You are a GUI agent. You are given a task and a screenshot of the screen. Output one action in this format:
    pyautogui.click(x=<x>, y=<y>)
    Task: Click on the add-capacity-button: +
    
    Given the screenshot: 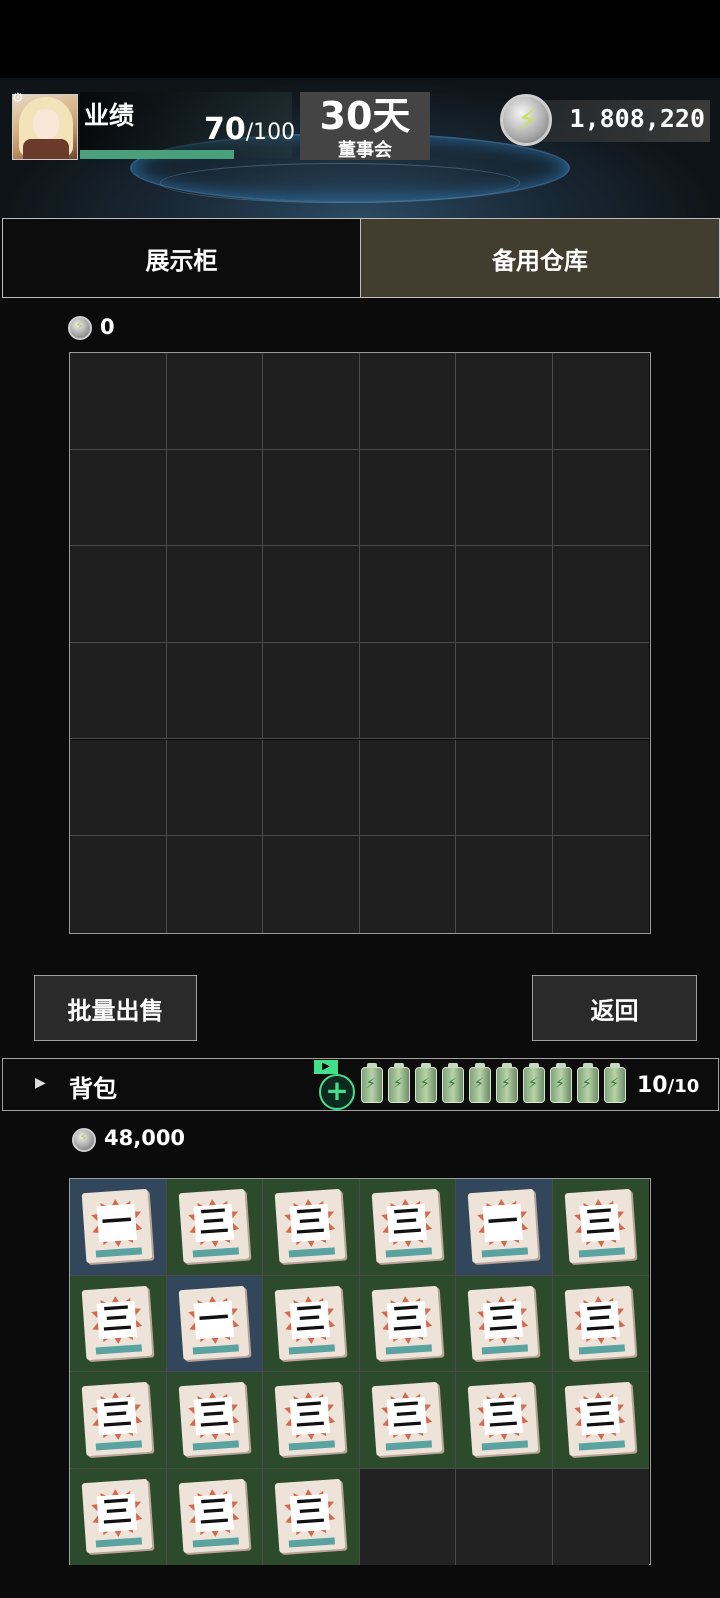 What is the action you would take?
    pyautogui.click(x=337, y=1092)
    